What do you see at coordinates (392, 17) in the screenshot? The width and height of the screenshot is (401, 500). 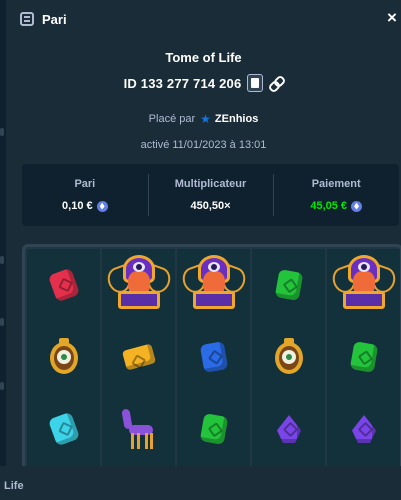 I see `close-icon: ×` at bounding box center [392, 17].